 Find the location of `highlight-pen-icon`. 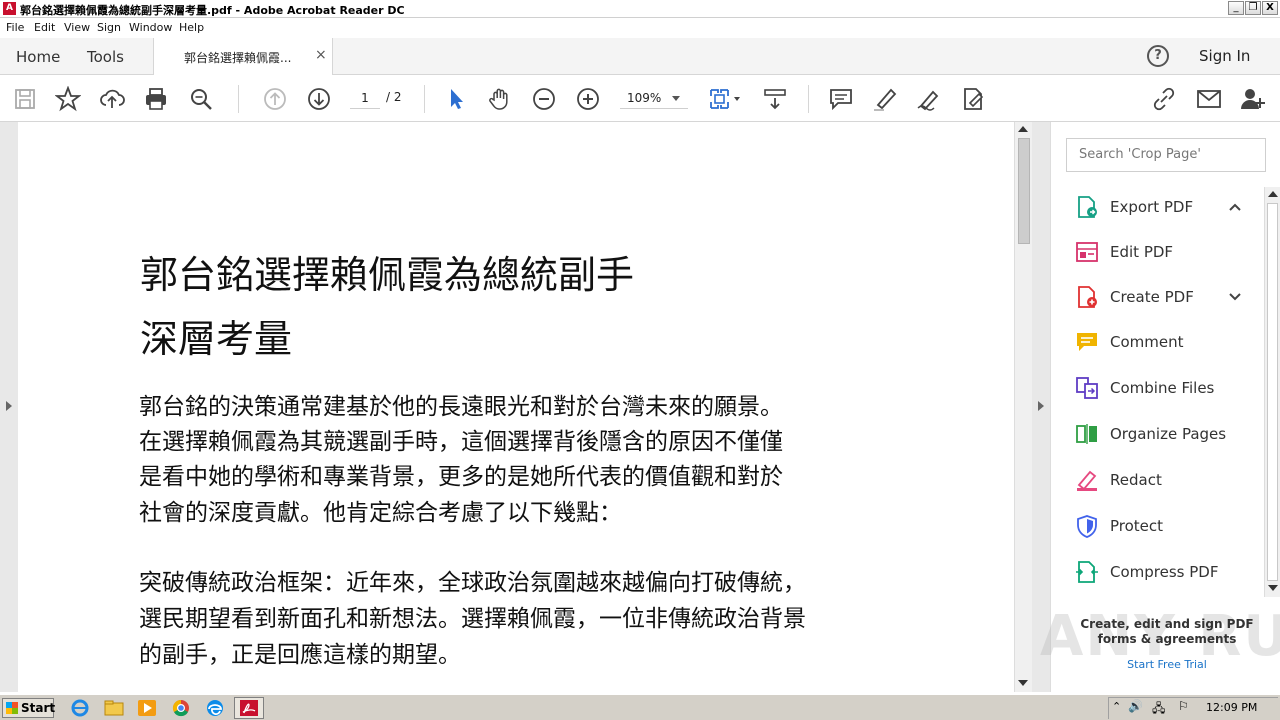

highlight-pen-icon is located at coordinates (885, 99).